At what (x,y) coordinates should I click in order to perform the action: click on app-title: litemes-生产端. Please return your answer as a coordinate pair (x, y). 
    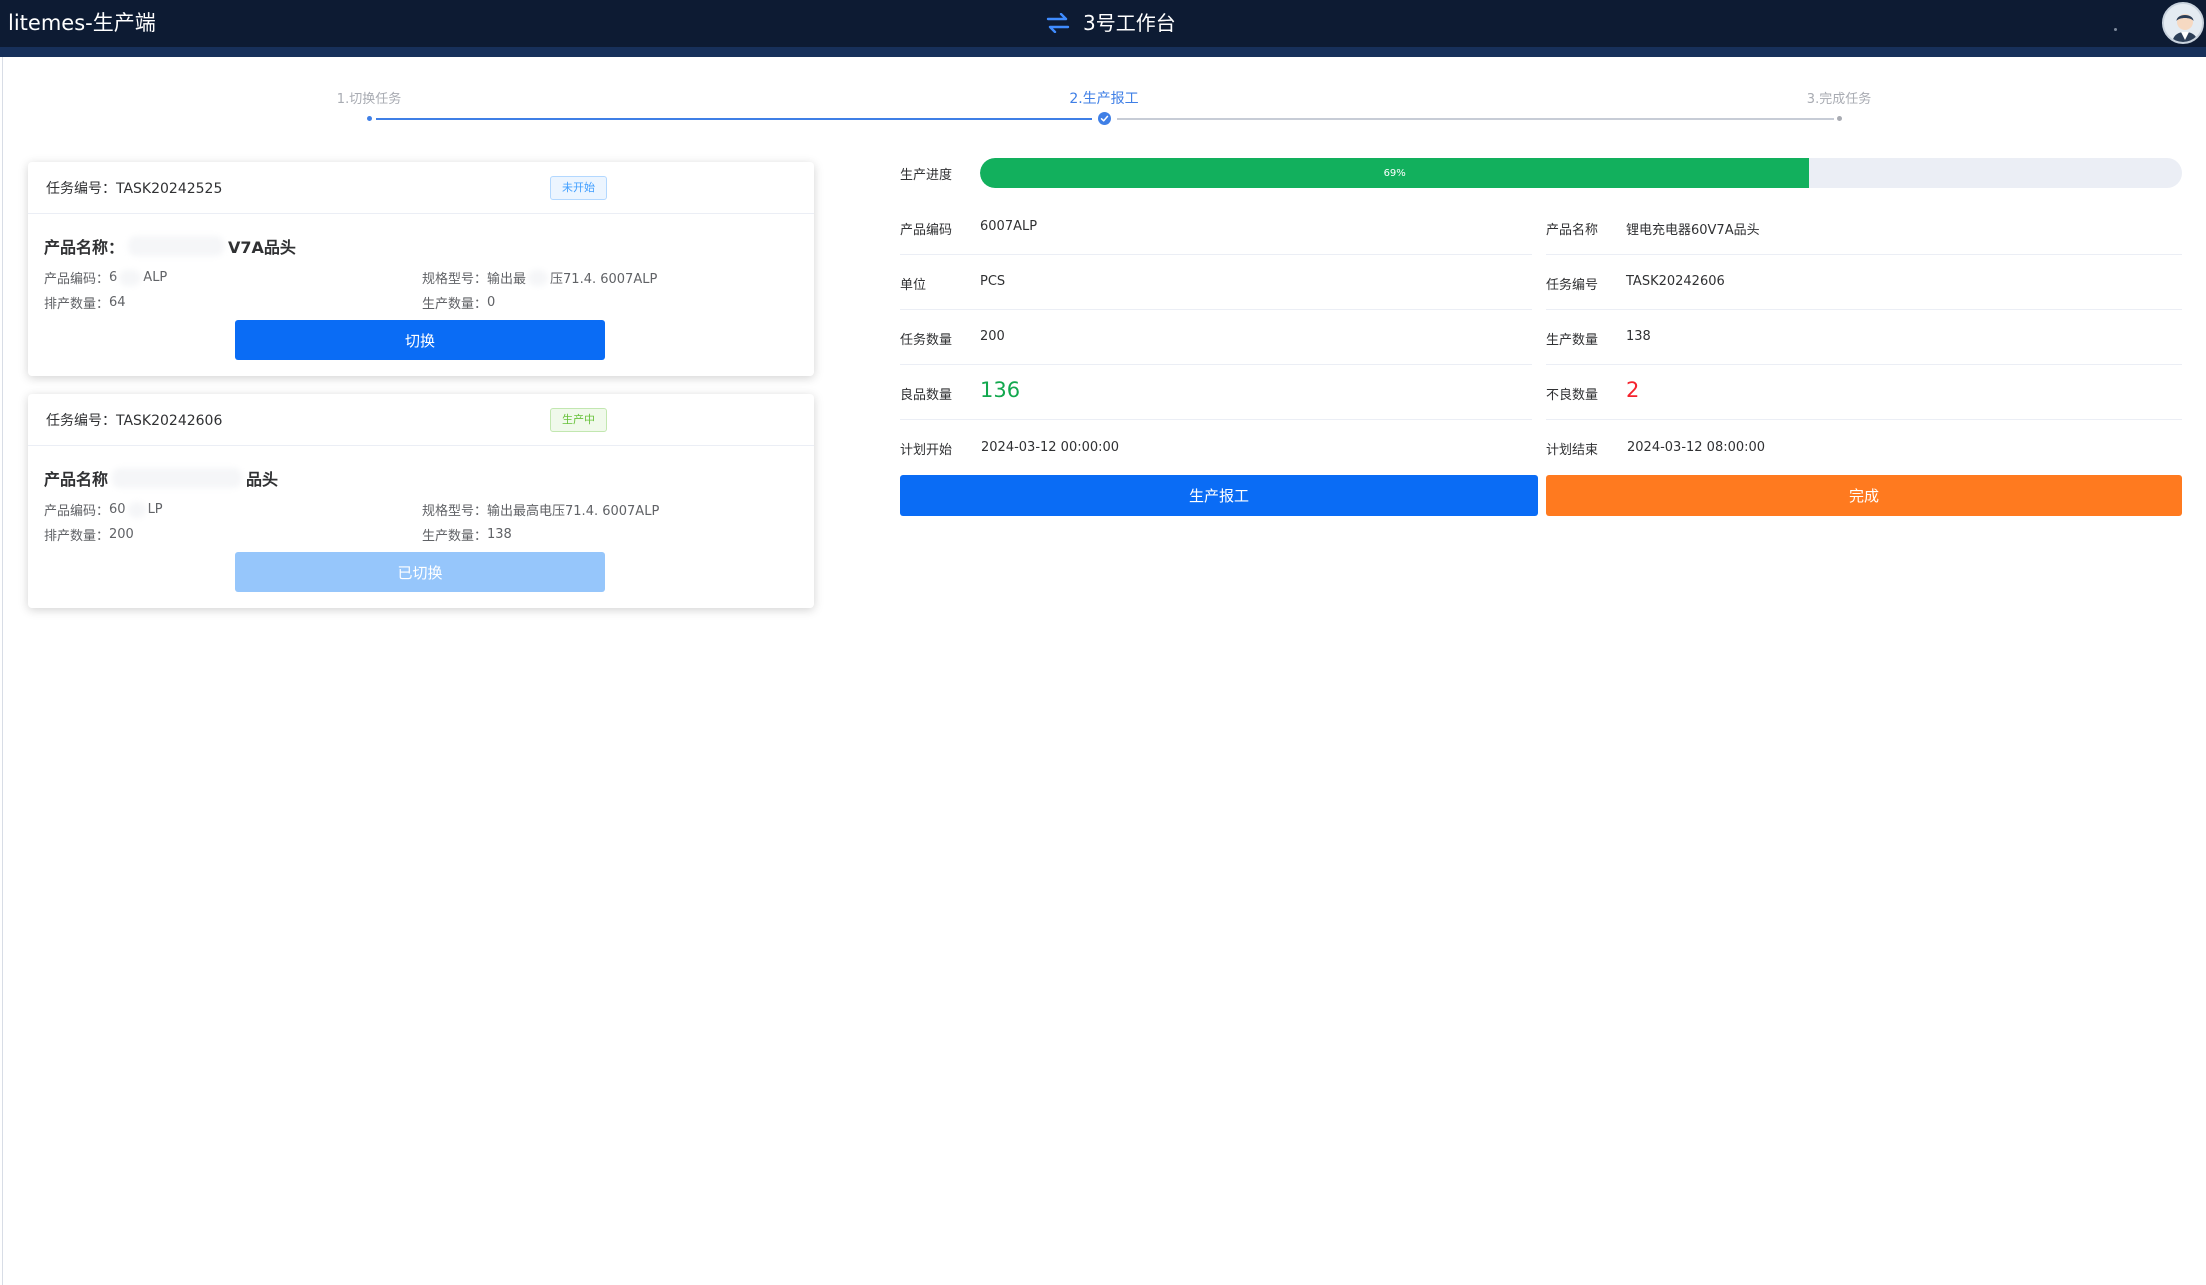
    Looking at the image, I should click on (82, 23).